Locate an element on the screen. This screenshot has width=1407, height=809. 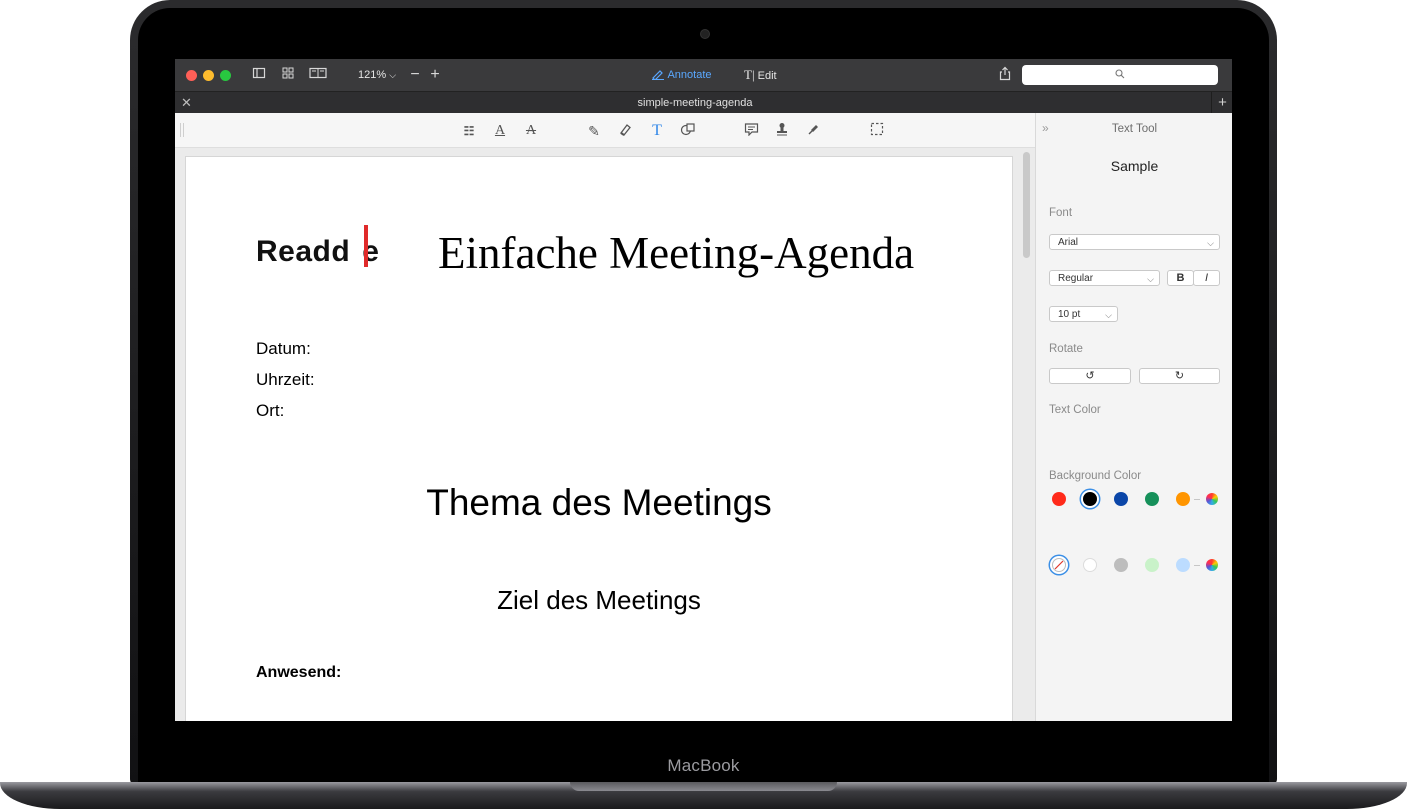
rotate-right-icon: ↻ is located at coordinates (1179, 376).